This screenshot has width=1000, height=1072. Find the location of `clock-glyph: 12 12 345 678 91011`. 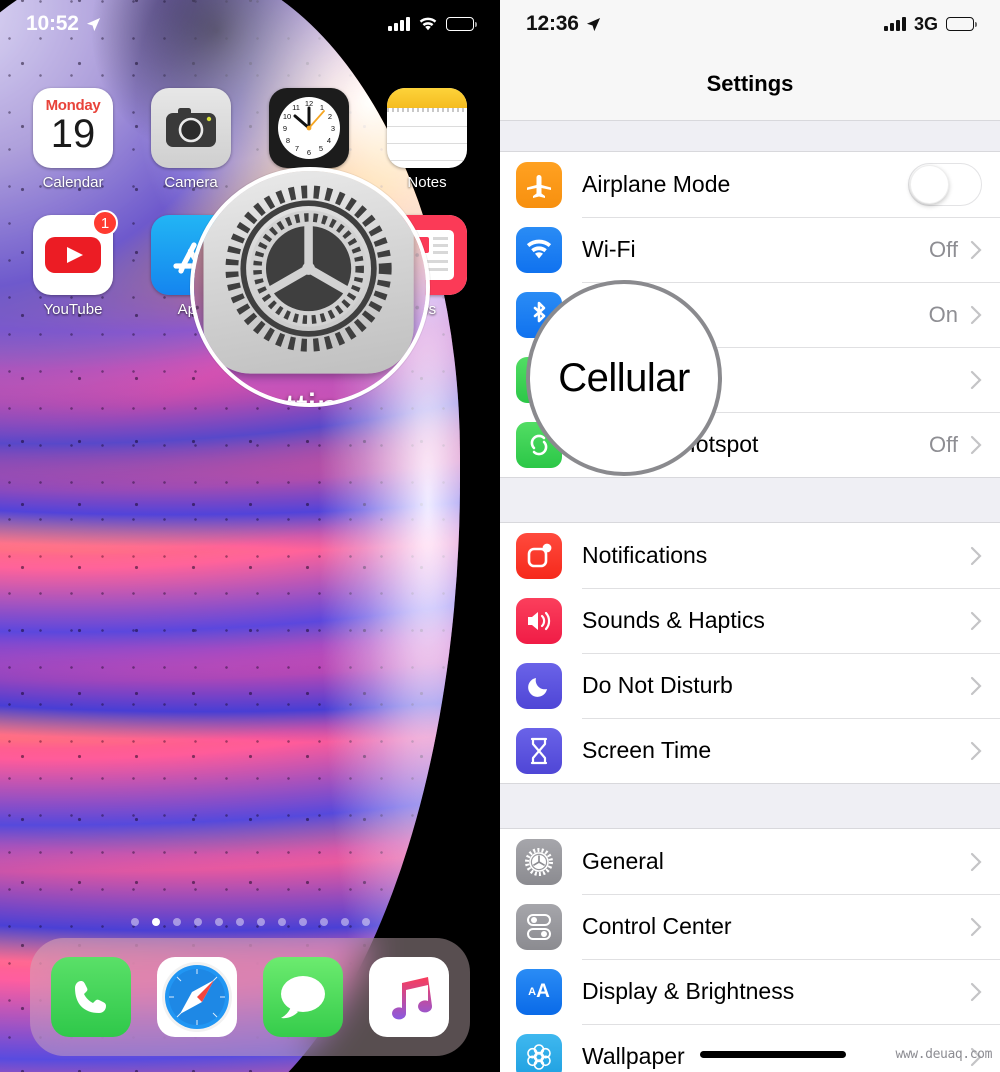

clock-glyph: 12 12 345 678 91011 is located at coordinates (309, 128).